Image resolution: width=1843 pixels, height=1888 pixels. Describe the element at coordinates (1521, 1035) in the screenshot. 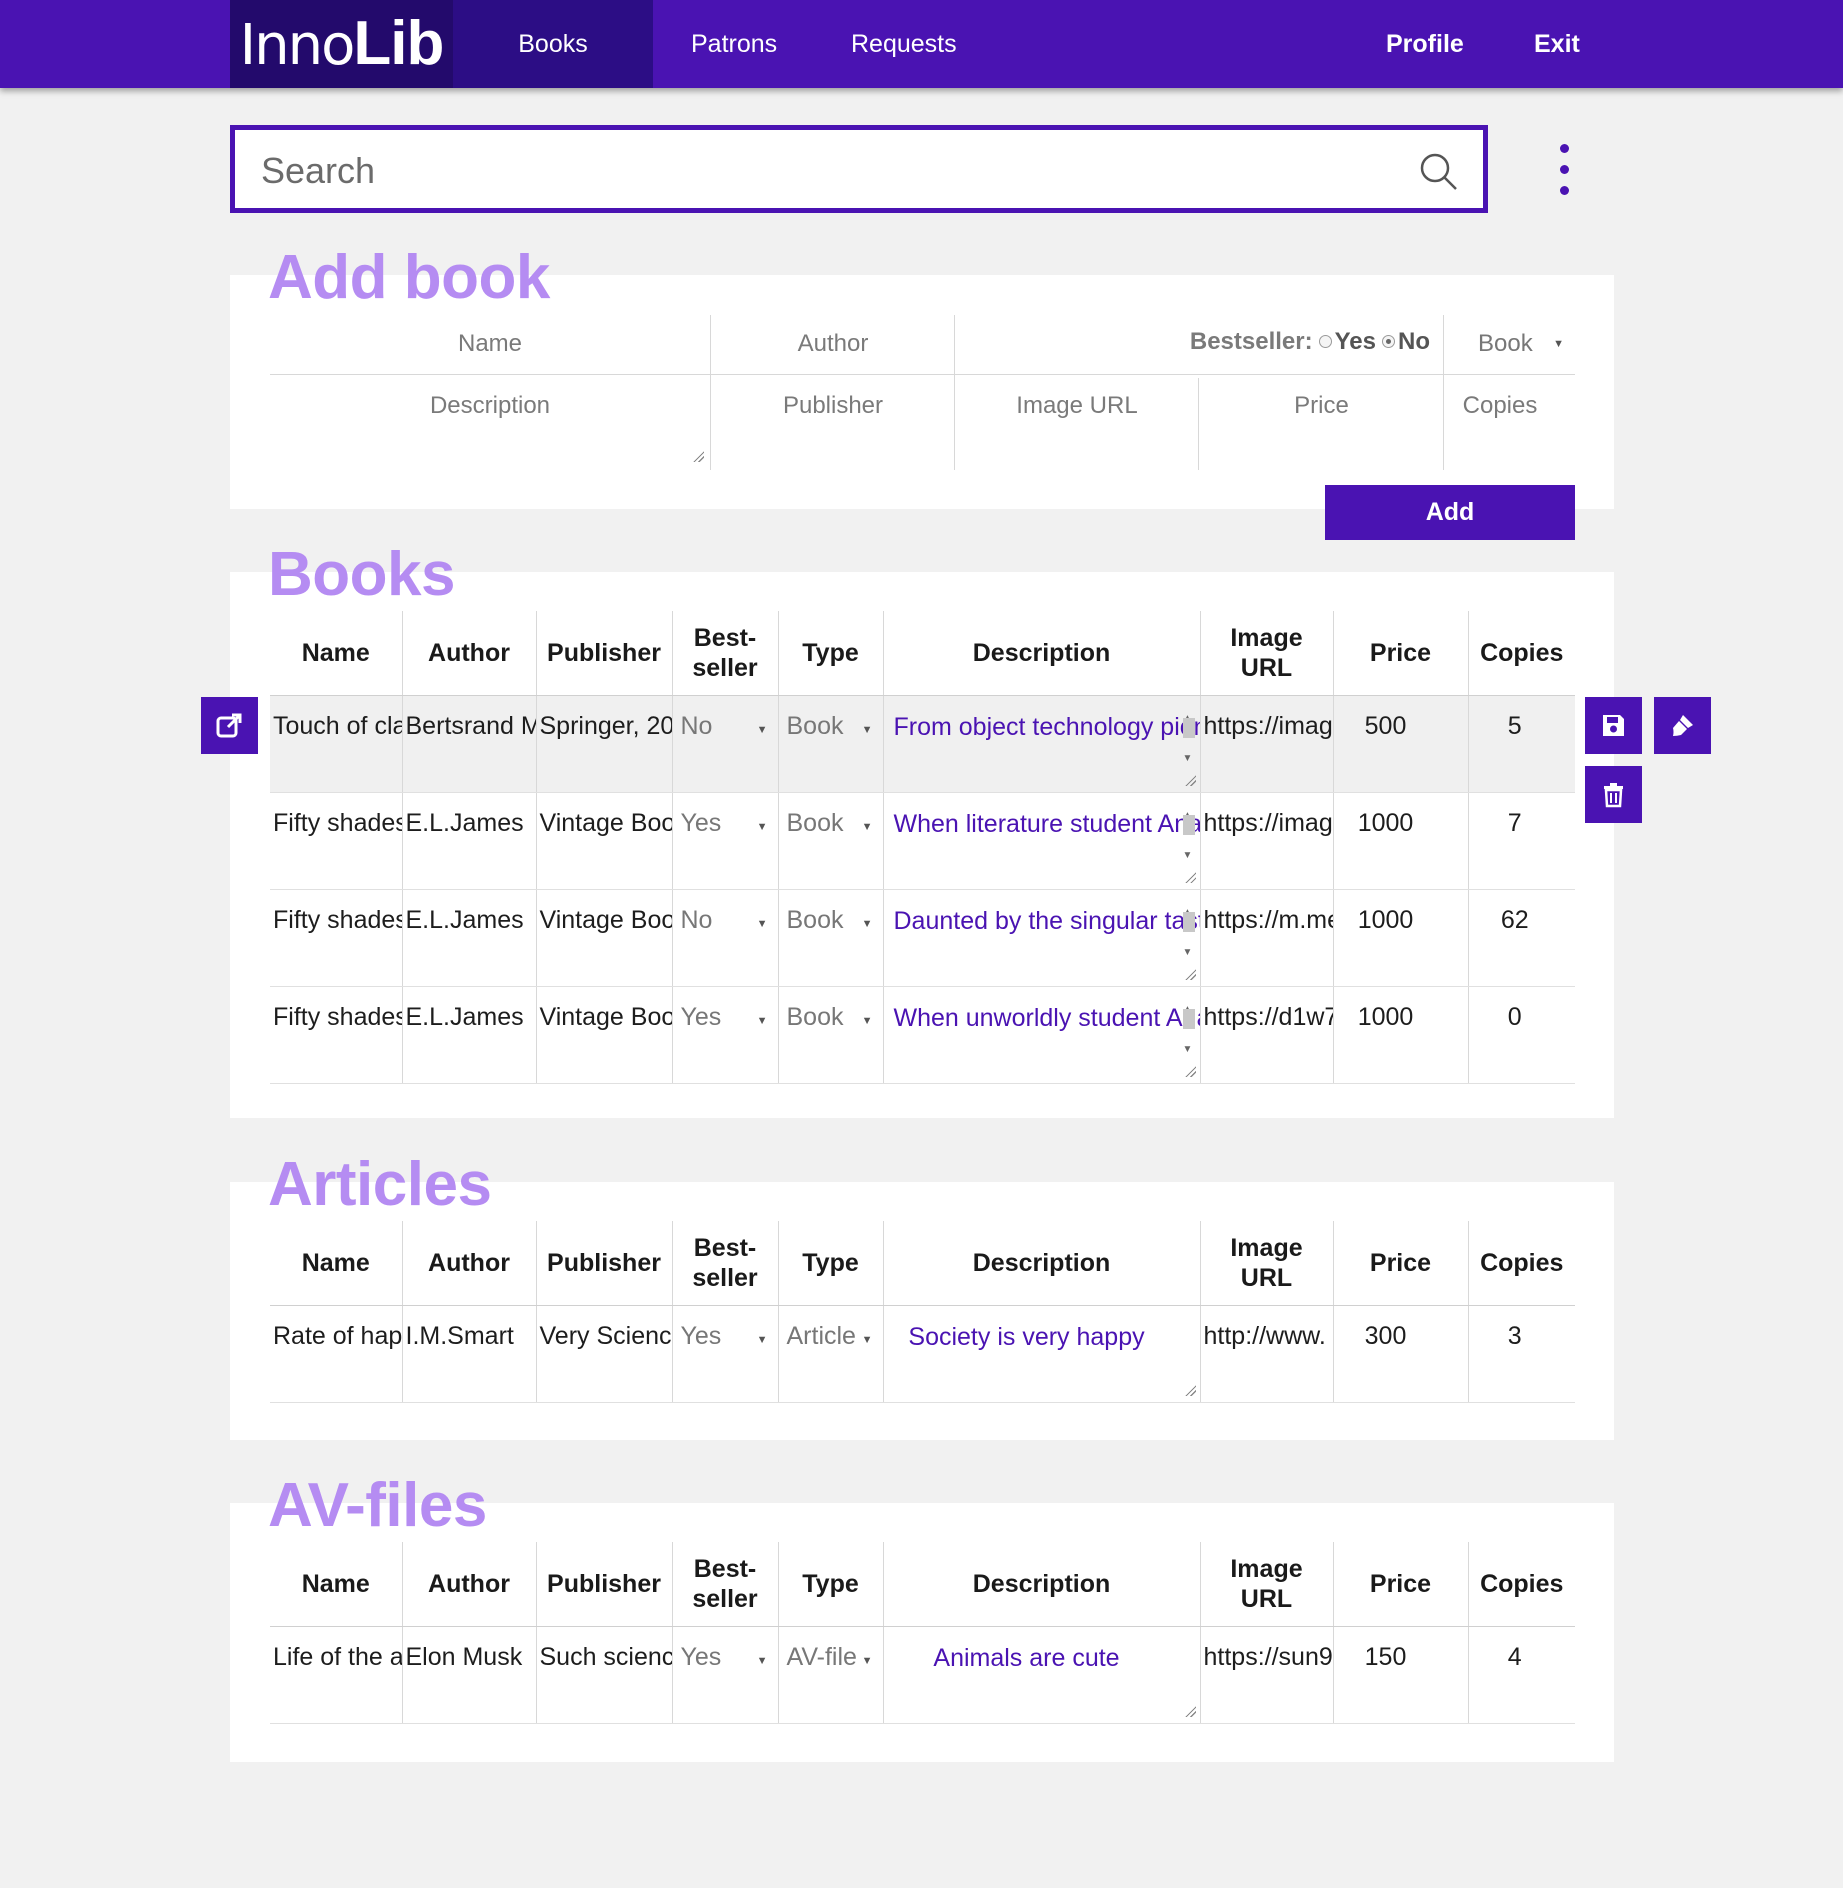

I see `copies-cell: 0` at that location.